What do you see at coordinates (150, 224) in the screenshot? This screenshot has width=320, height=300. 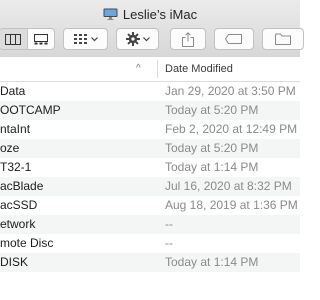 I see `list-row: etwork --` at bounding box center [150, 224].